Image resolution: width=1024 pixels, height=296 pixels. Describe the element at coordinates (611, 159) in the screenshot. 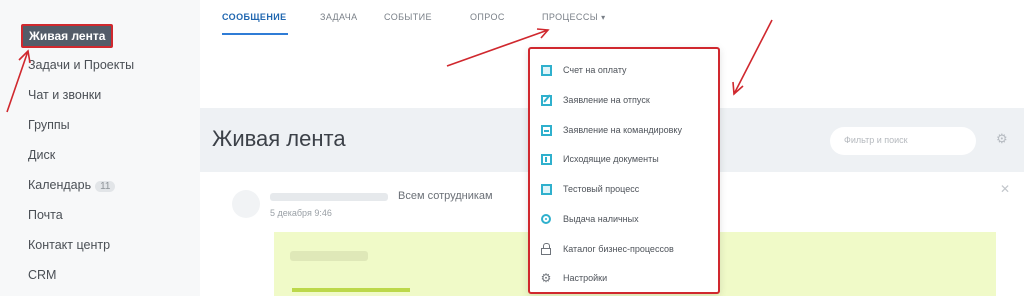

I see `menu-item-label: Исходящие документы` at that location.